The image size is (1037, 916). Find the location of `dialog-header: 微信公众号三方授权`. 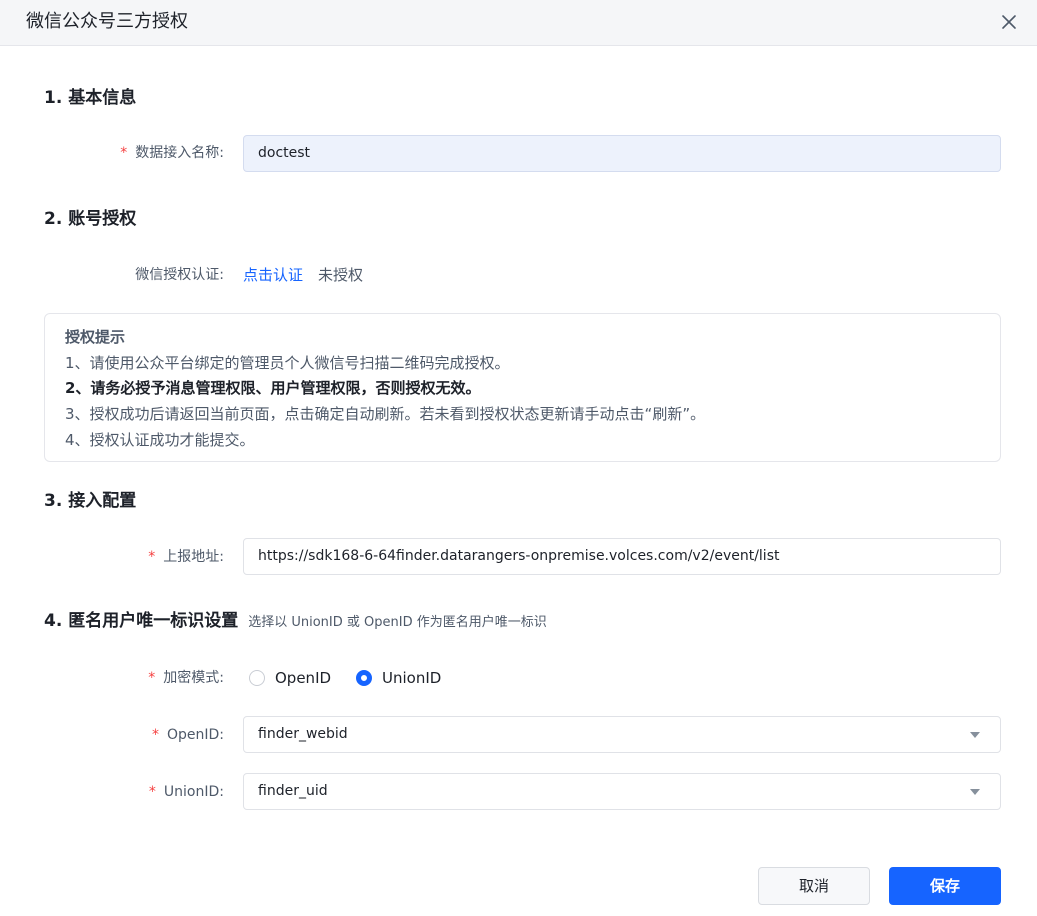

dialog-header: 微信公众号三方授权 is located at coordinates (518, 23).